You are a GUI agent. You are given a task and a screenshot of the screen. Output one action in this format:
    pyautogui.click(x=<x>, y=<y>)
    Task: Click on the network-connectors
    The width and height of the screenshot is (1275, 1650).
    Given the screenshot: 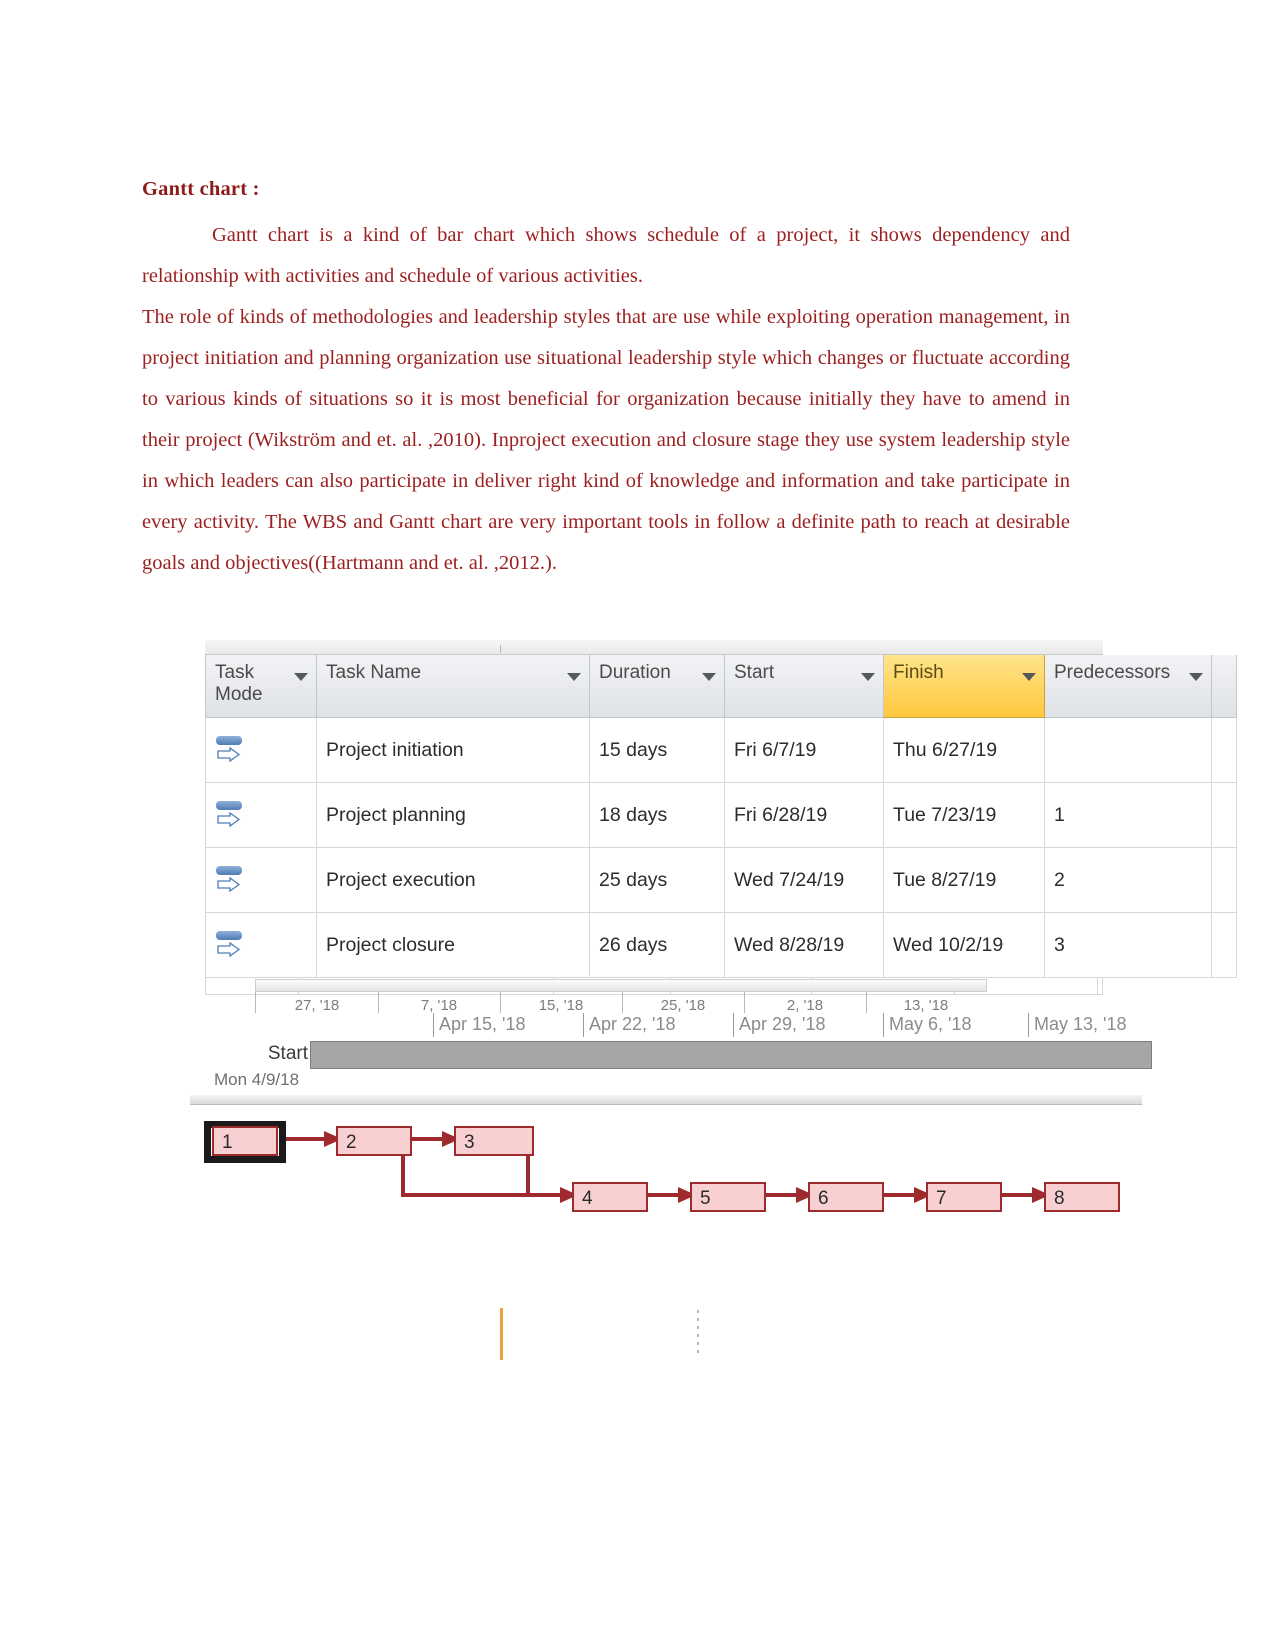 What is the action you would take?
    pyautogui.click(x=665, y=1167)
    